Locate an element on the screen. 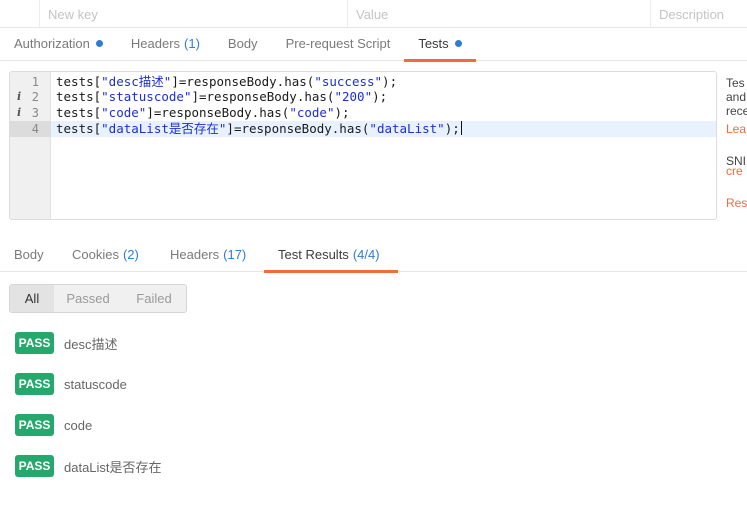  test-result-row: PASS statuscode is located at coordinates (71, 384).